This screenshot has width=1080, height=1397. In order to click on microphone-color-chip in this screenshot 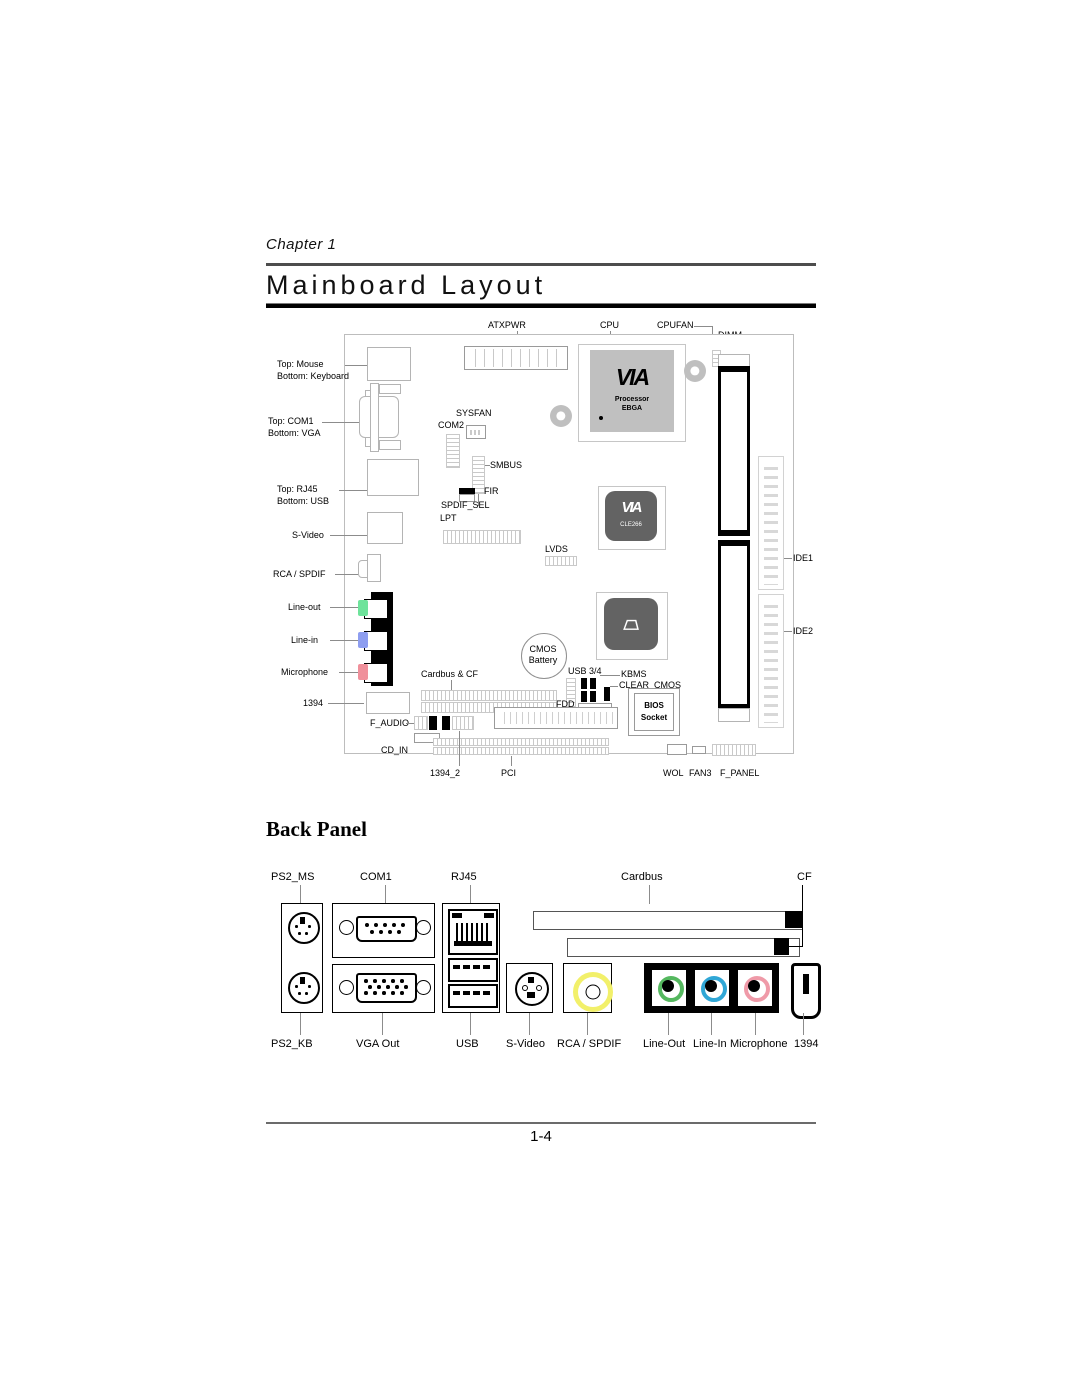, I will do `click(363, 672)`.